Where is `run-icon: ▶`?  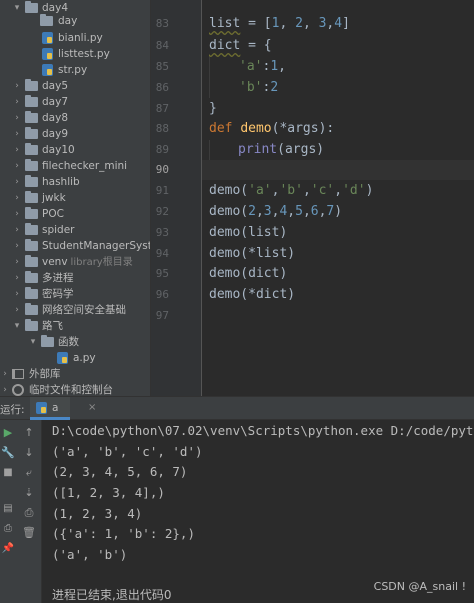 run-icon: ▶ is located at coordinates (8, 433).